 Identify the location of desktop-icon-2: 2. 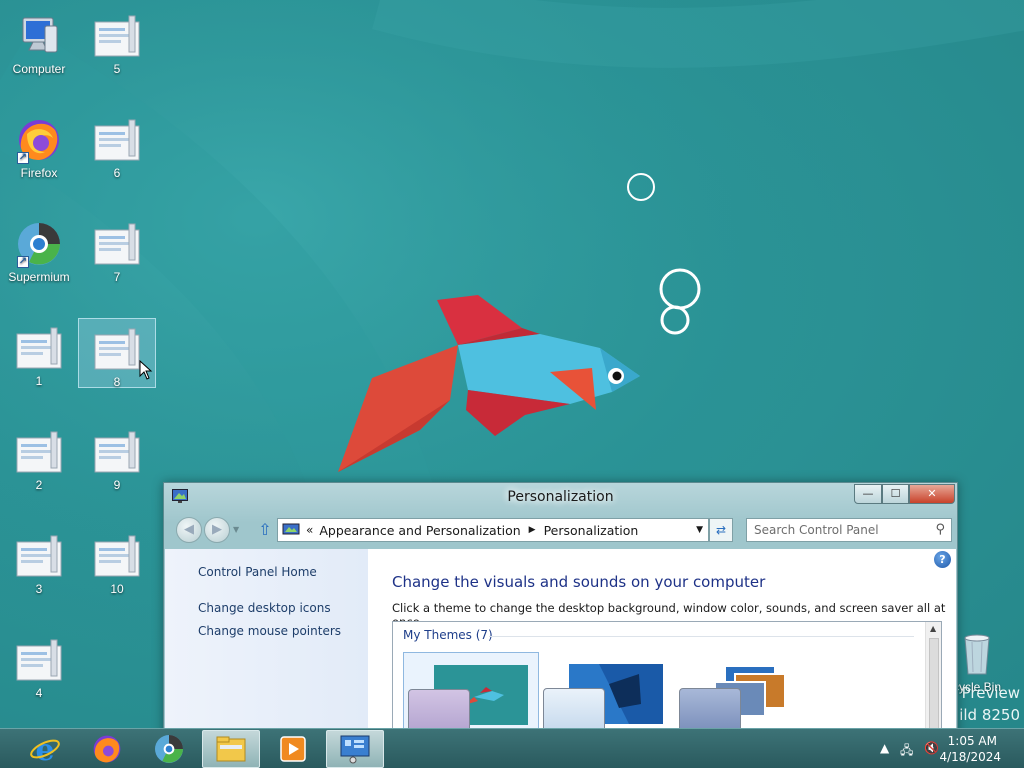
(39, 457).